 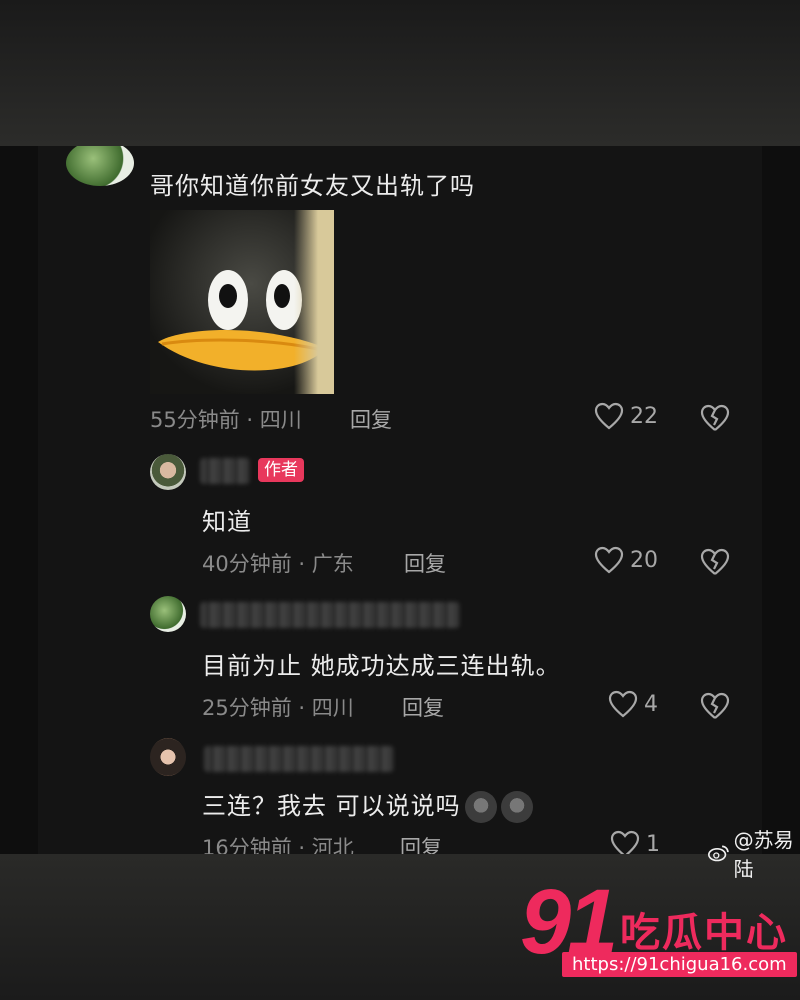 What do you see at coordinates (381, 666) in the screenshot?
I see `comment-text: 目前为止 她成功达成三连出轨。` at bounding box center [381, 666].